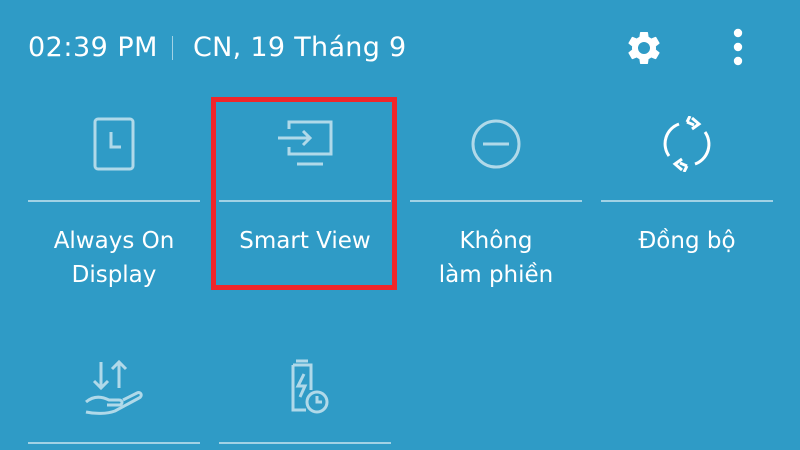  I want to click on data-transfer-hand-icon, so click(114, 387).